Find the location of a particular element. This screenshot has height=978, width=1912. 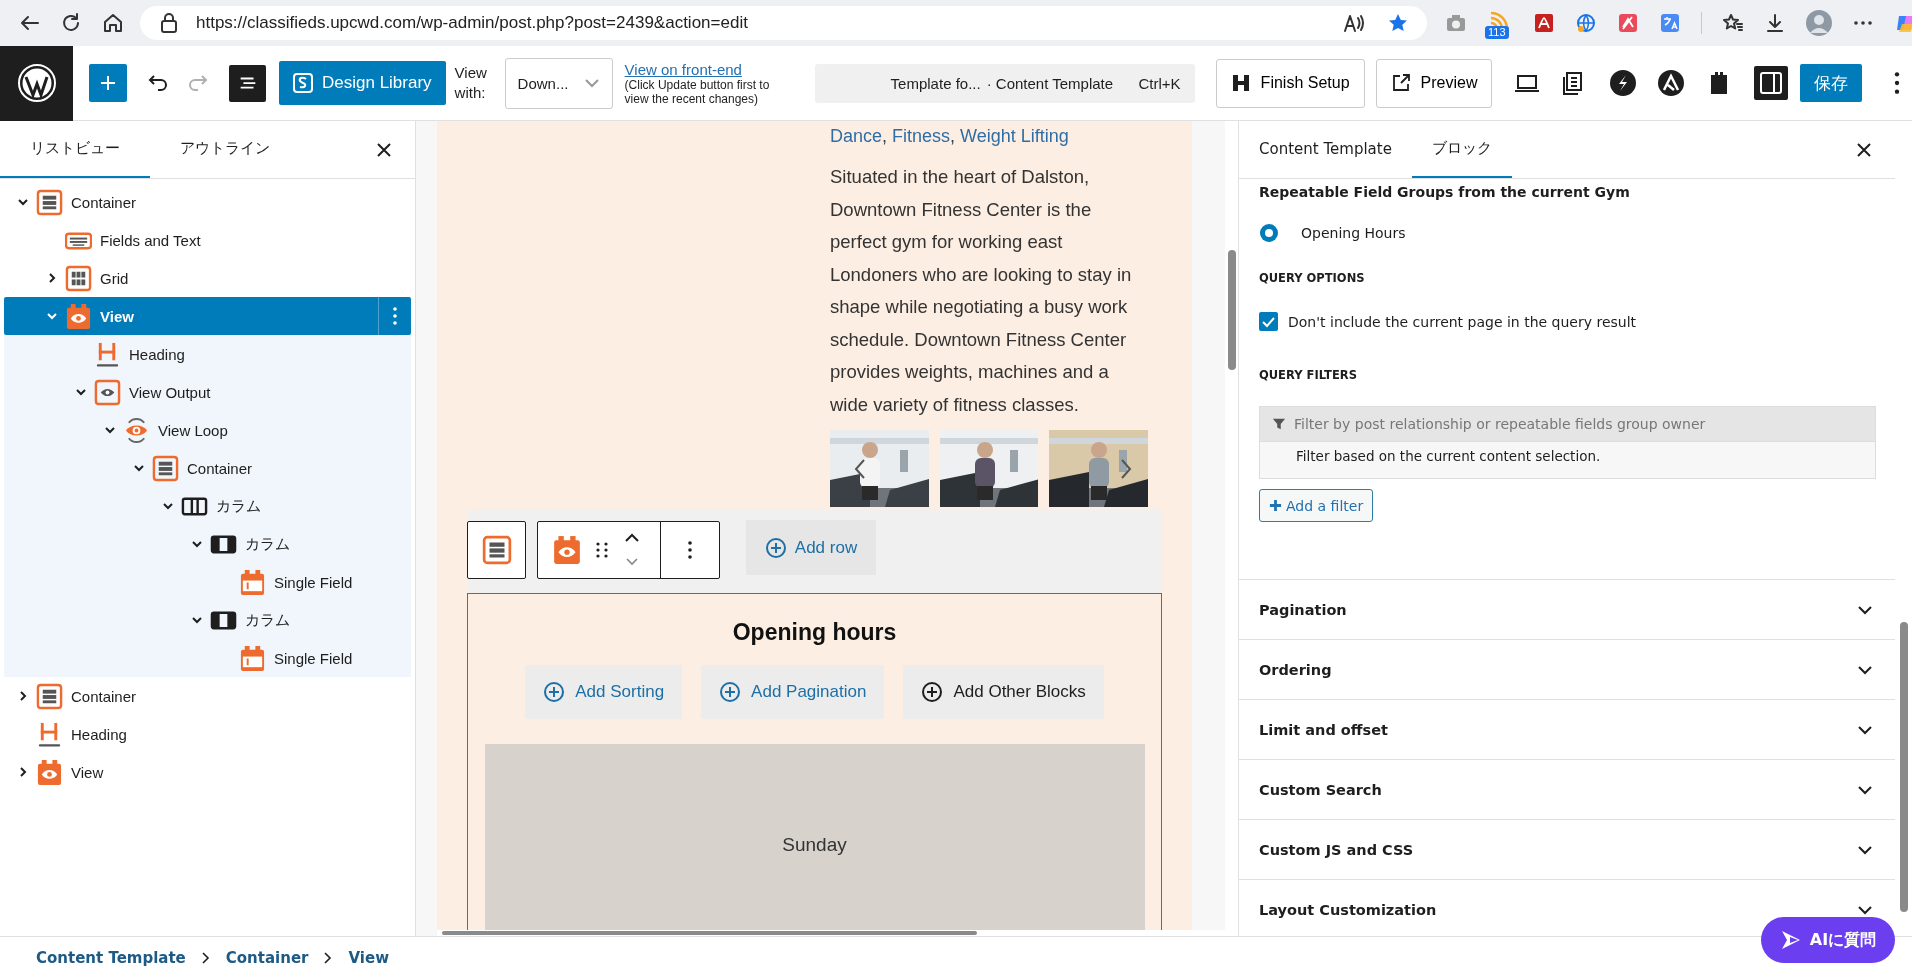

sidebar-tab: ブロック is located at coordinates (1461, 149).